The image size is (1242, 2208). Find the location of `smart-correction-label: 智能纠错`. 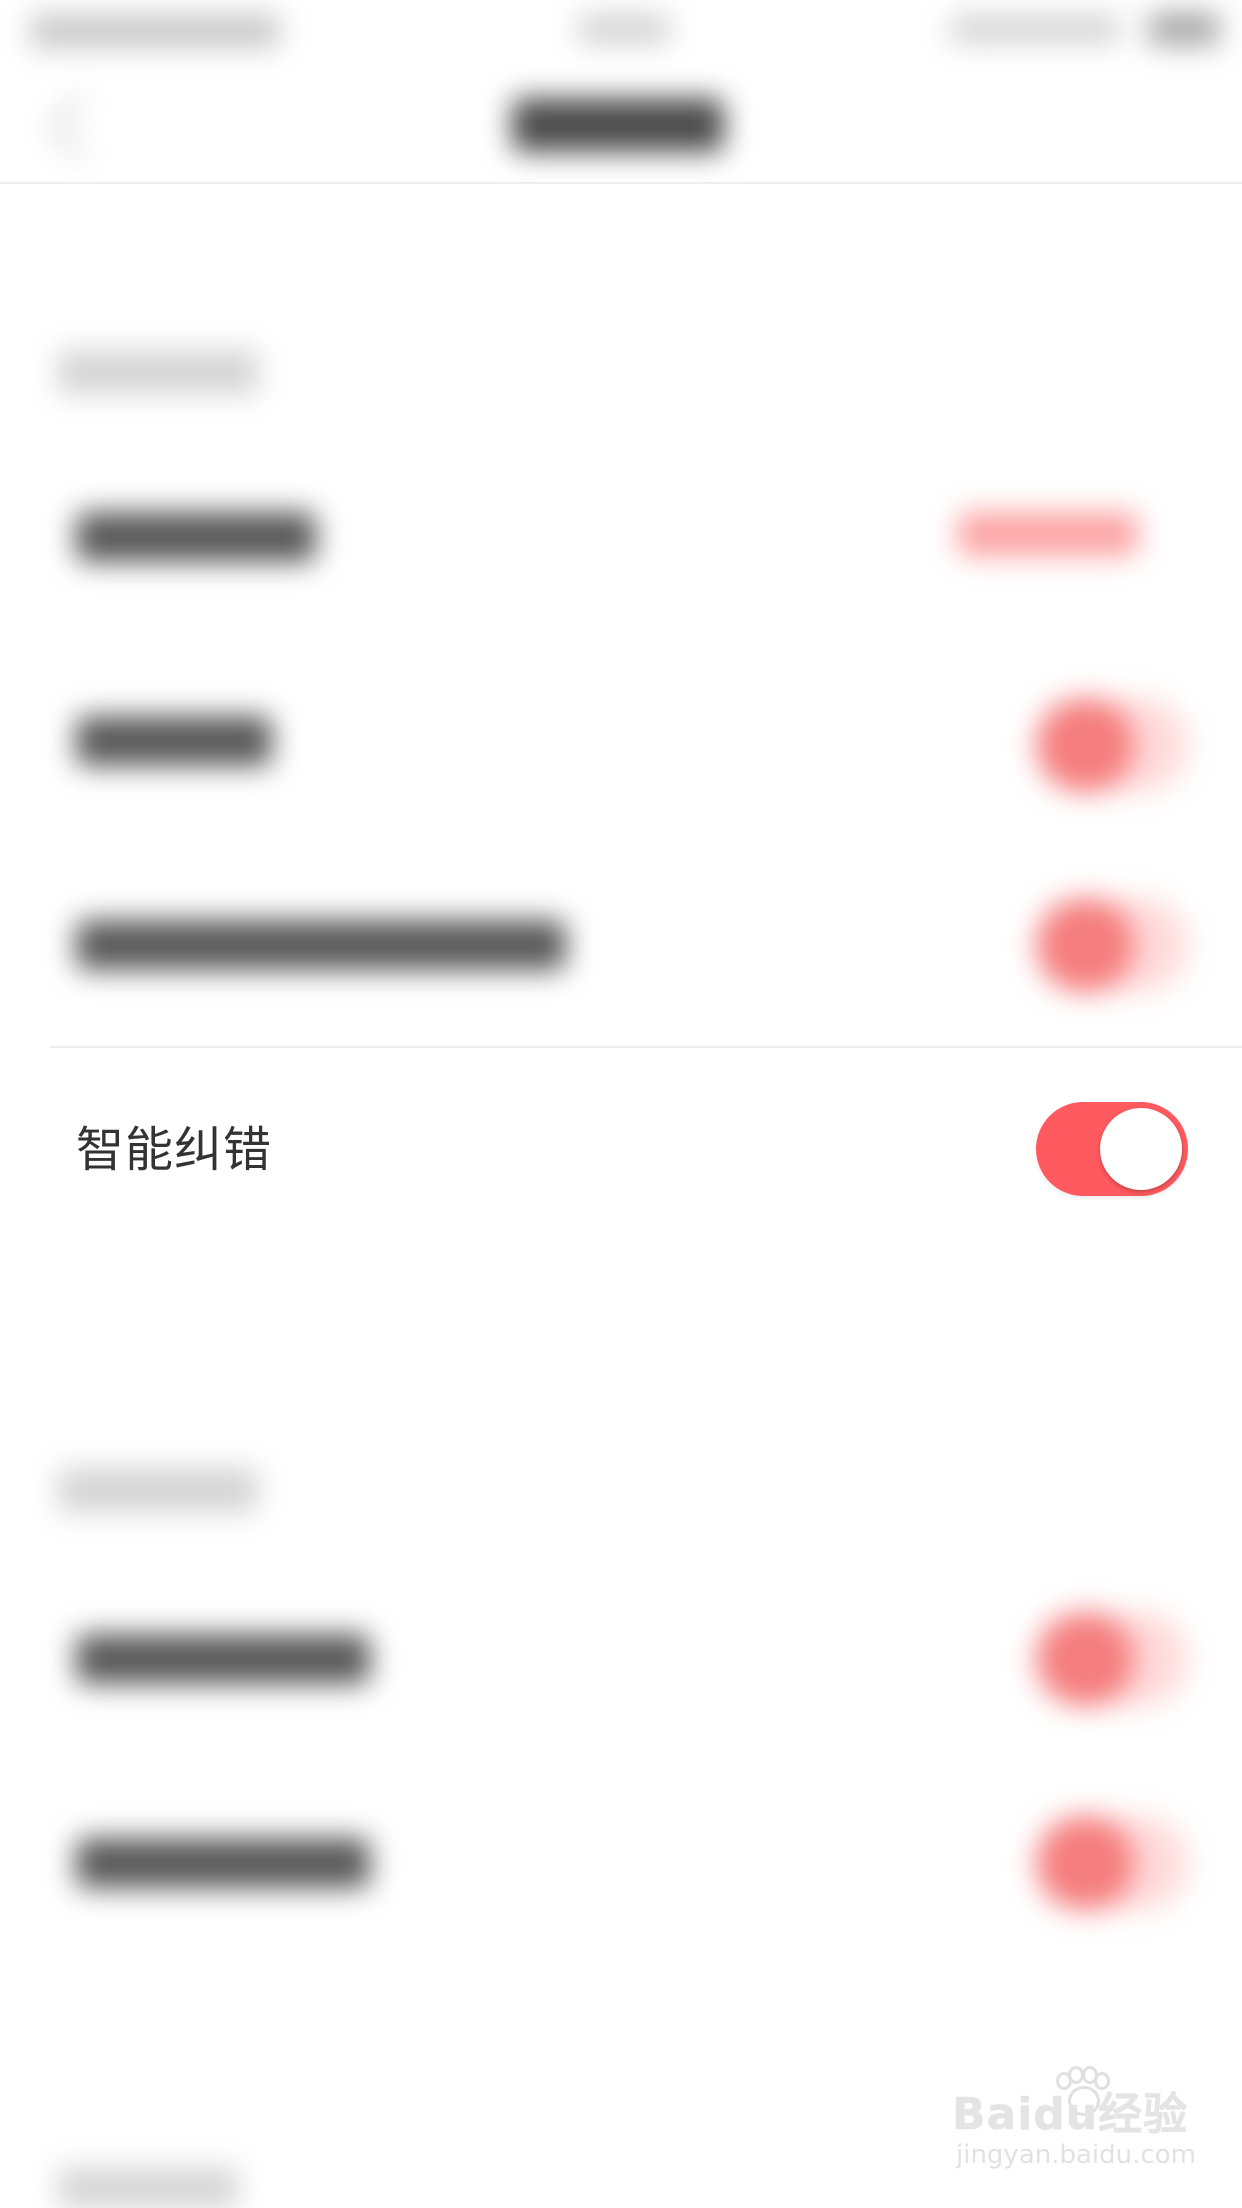

smart-correction-label: 智能纠错 is located at coordinates (174, 1150).